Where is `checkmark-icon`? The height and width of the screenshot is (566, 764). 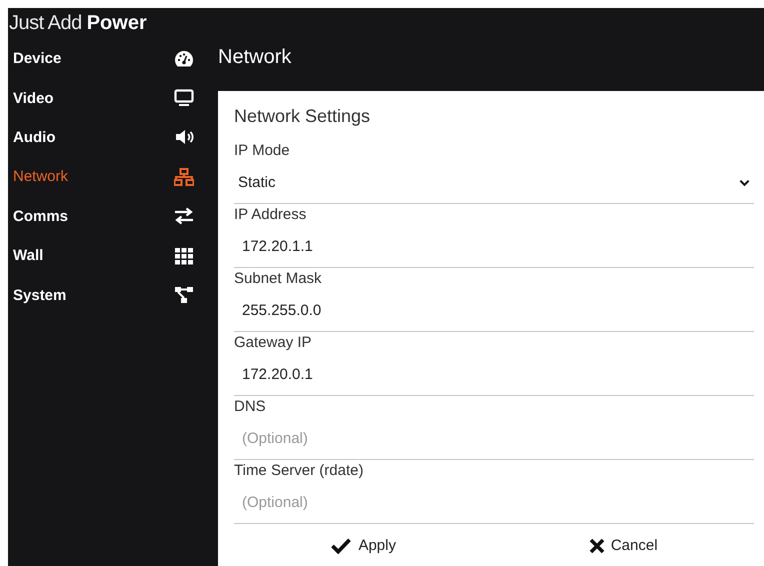 checkmark-icon is located at coordinates (341, 545).